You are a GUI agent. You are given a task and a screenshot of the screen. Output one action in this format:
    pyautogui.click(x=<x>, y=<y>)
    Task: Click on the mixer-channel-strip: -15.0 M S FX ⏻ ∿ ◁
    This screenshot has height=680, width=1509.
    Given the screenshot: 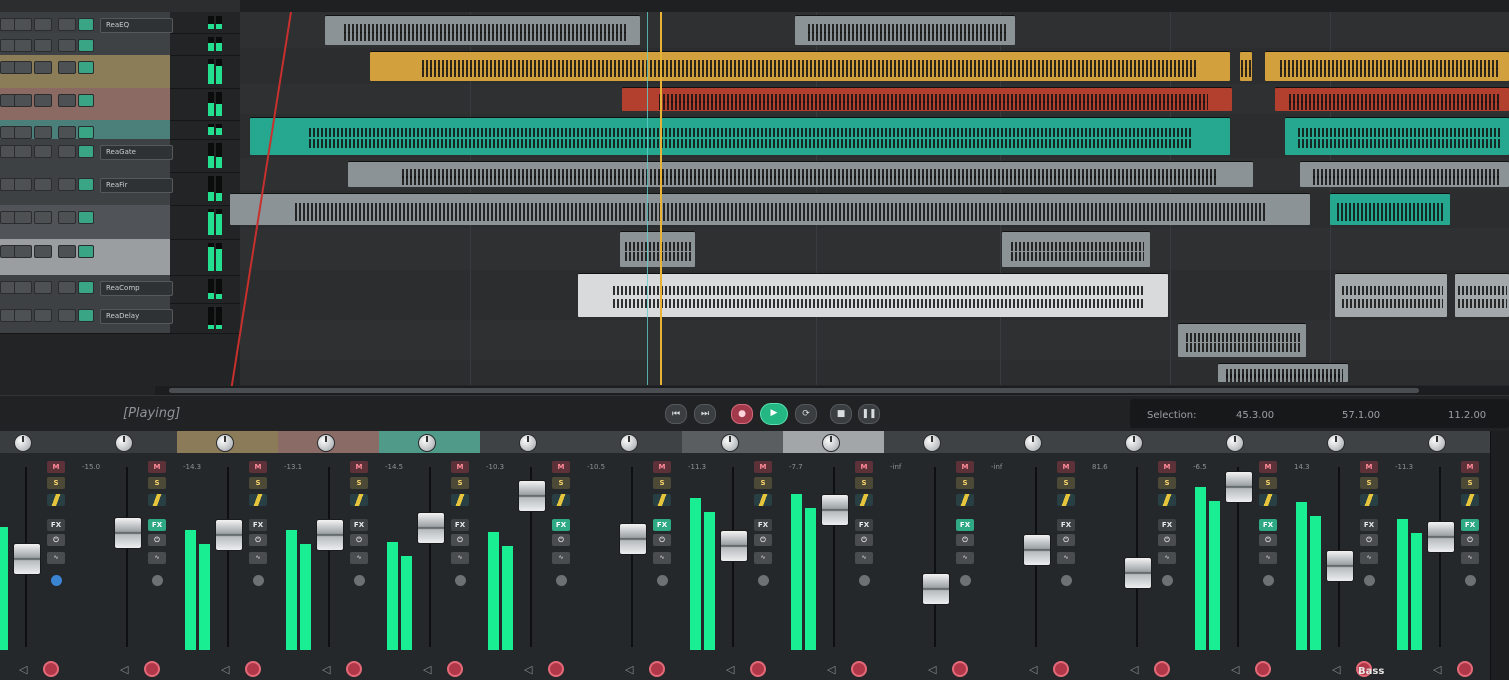 What is the action you would take?
    pyautogui.click(x=127, y=555)
    